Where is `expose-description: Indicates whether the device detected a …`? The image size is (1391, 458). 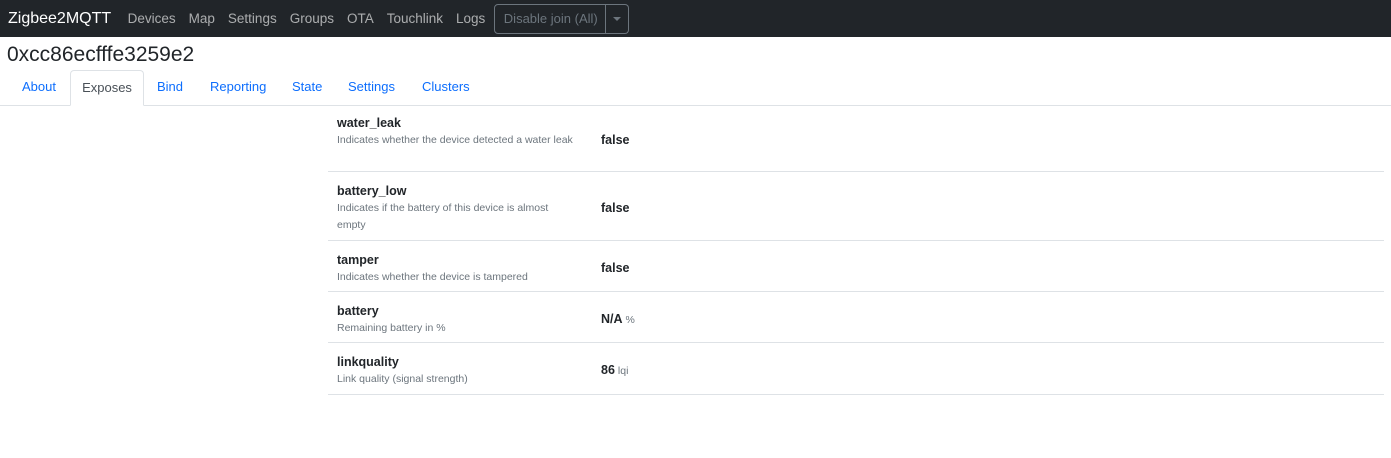 expose-description: Indicates whether the device detected a … is located at coordinates (455, 140).